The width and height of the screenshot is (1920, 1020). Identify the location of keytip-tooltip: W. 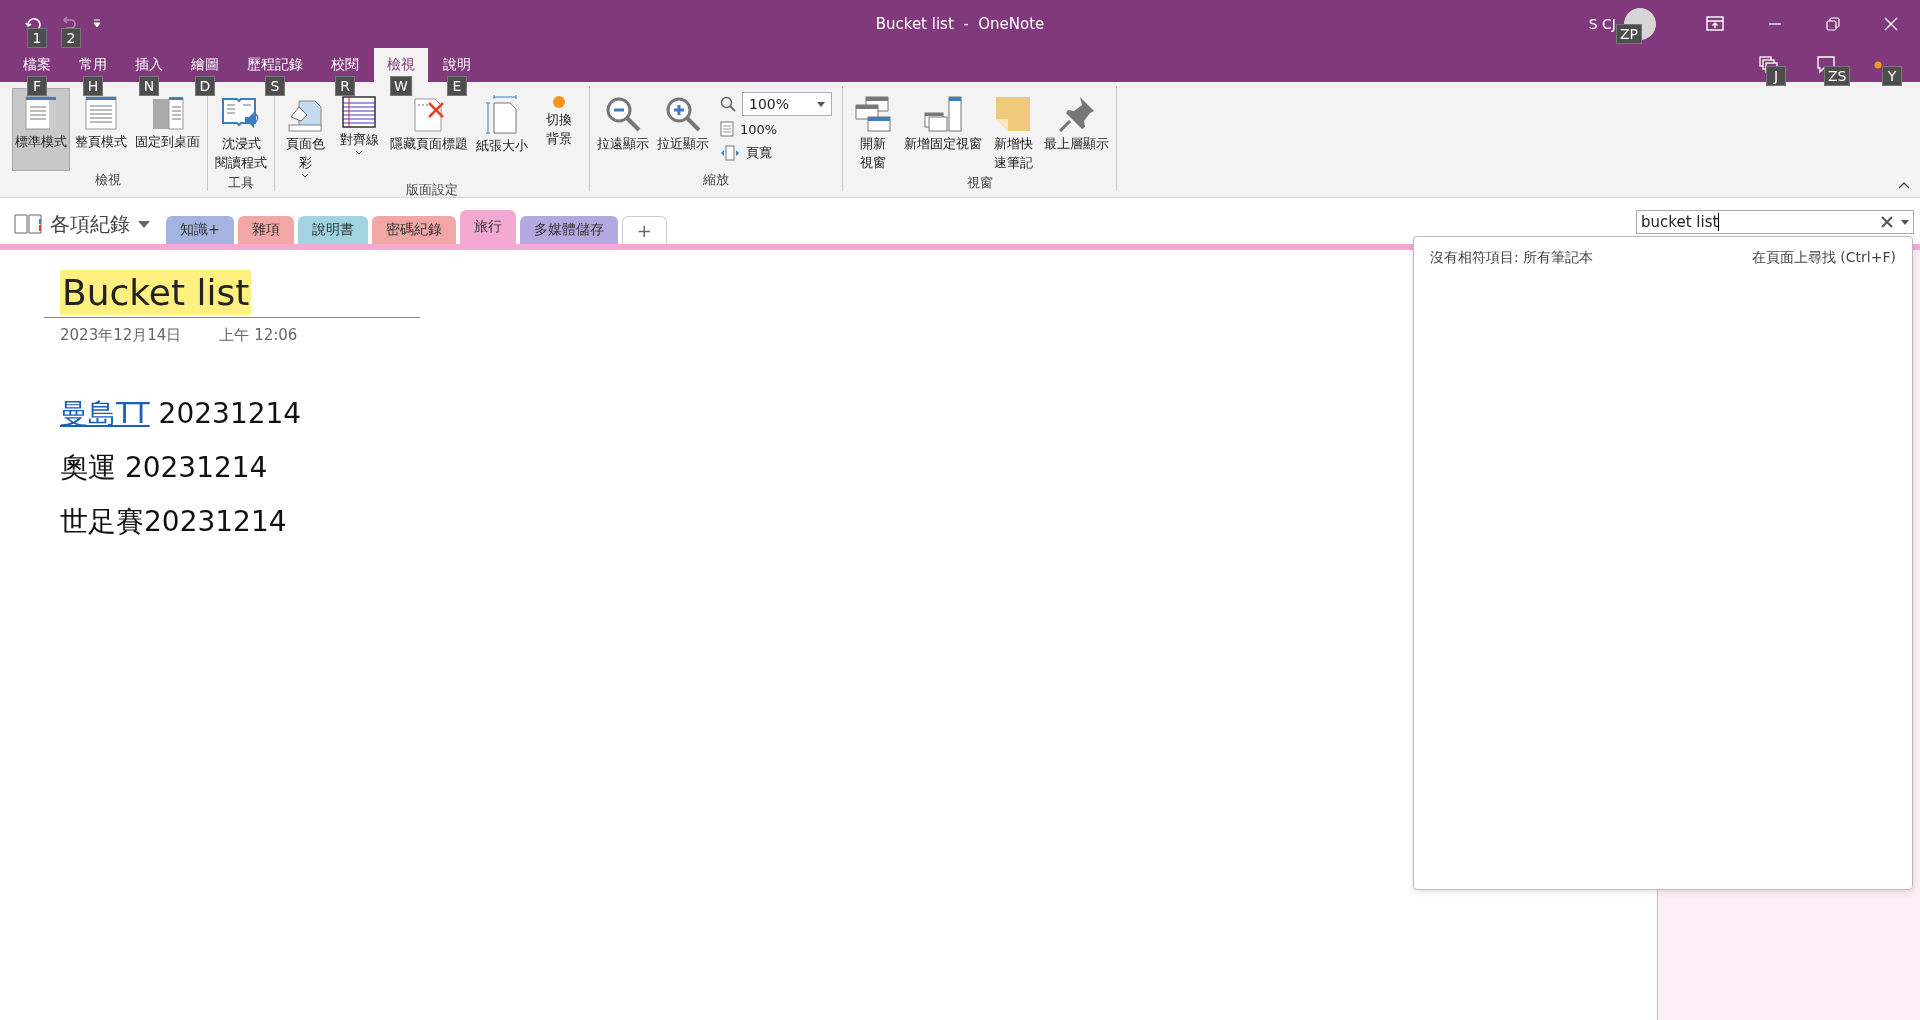
(401, 86).